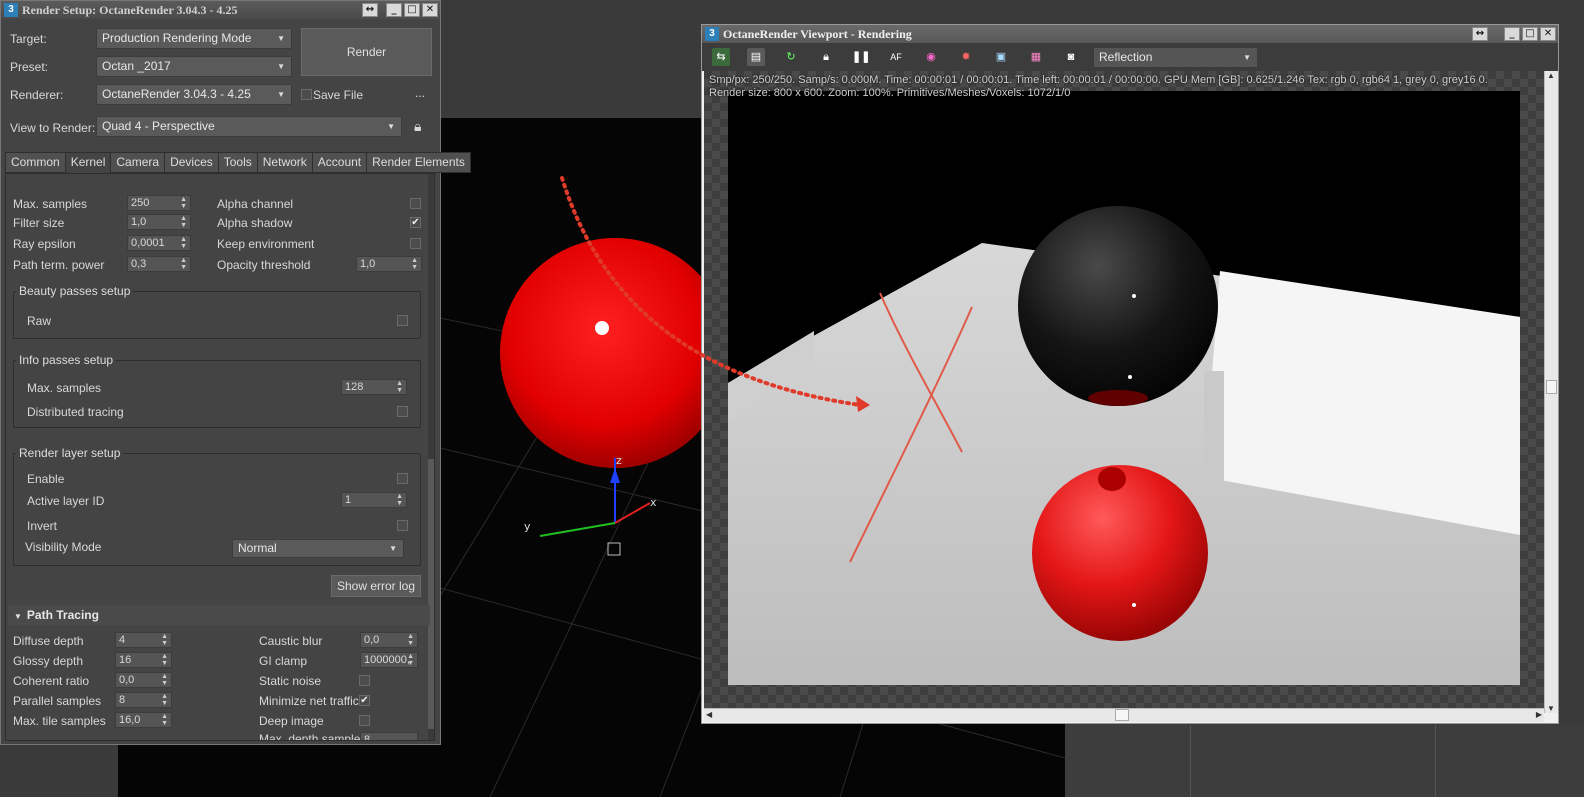 This screenshot has width=1584, height=797. Describe the element at coordinates (143, 660) in the screenshot. I see `glossy-depth-spinner: 16 ▲ ▼` at that location.